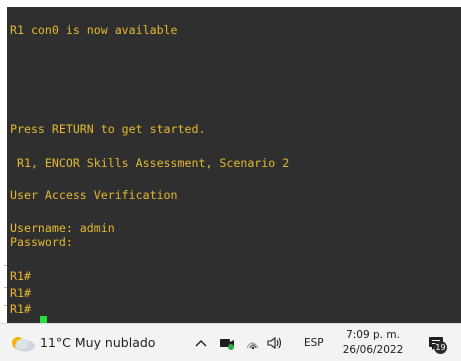 The height and width of the screenshot is (361, 461). What do you see at coordinates (3, 161) in the screenshot?
I see `left-edge` at bounding box center [3, 161].